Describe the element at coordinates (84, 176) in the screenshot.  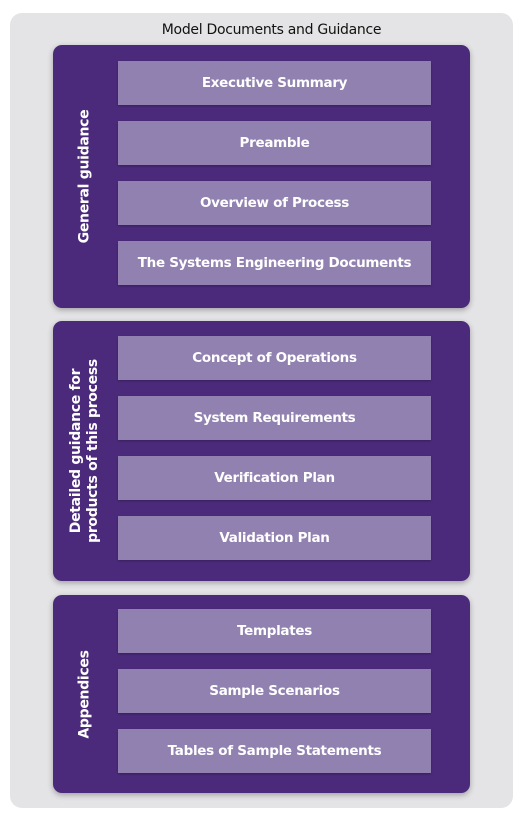
I see `section-label: General guidance` at that location.